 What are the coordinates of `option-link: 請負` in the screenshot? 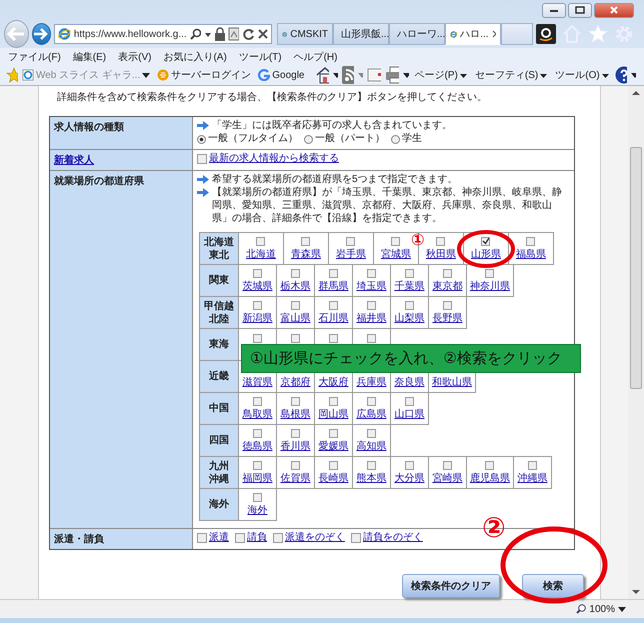 It's located at (256, 538).